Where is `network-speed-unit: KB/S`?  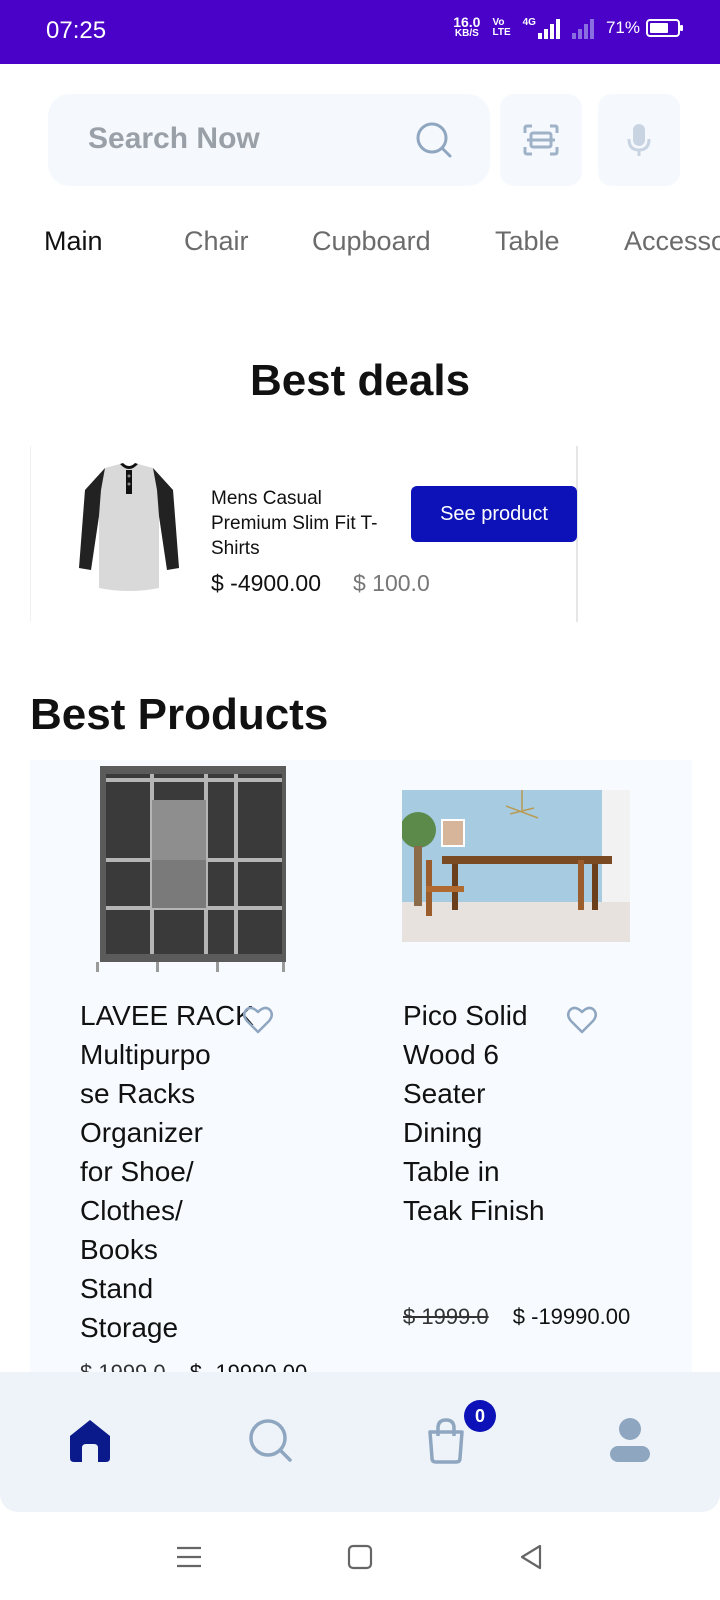 network-speed-unit: KB/S is located at coordinates (466, 33).